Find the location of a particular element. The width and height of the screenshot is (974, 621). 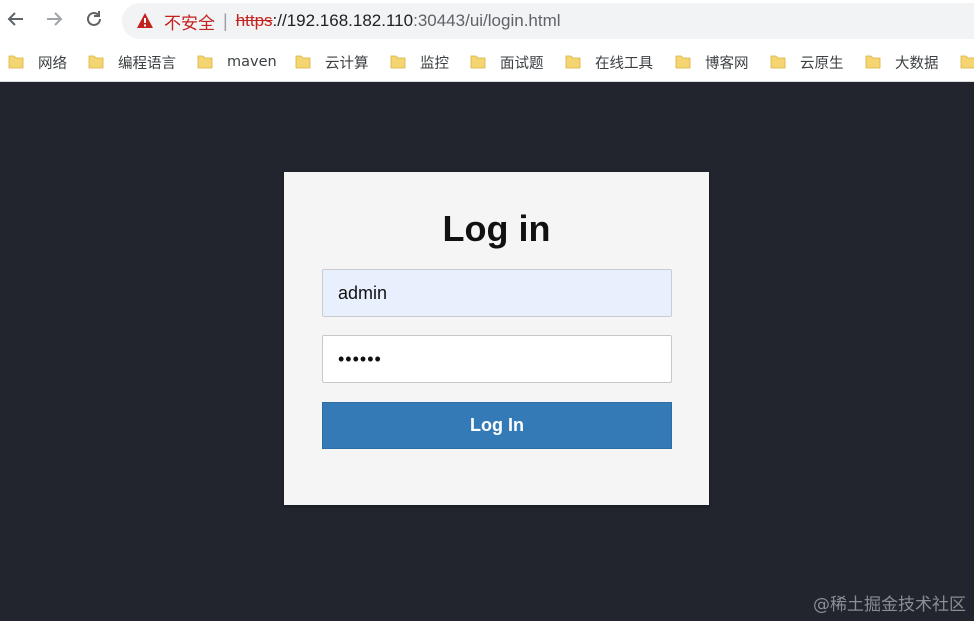

bookmark-label: maven is located at coordinates (252, 62).